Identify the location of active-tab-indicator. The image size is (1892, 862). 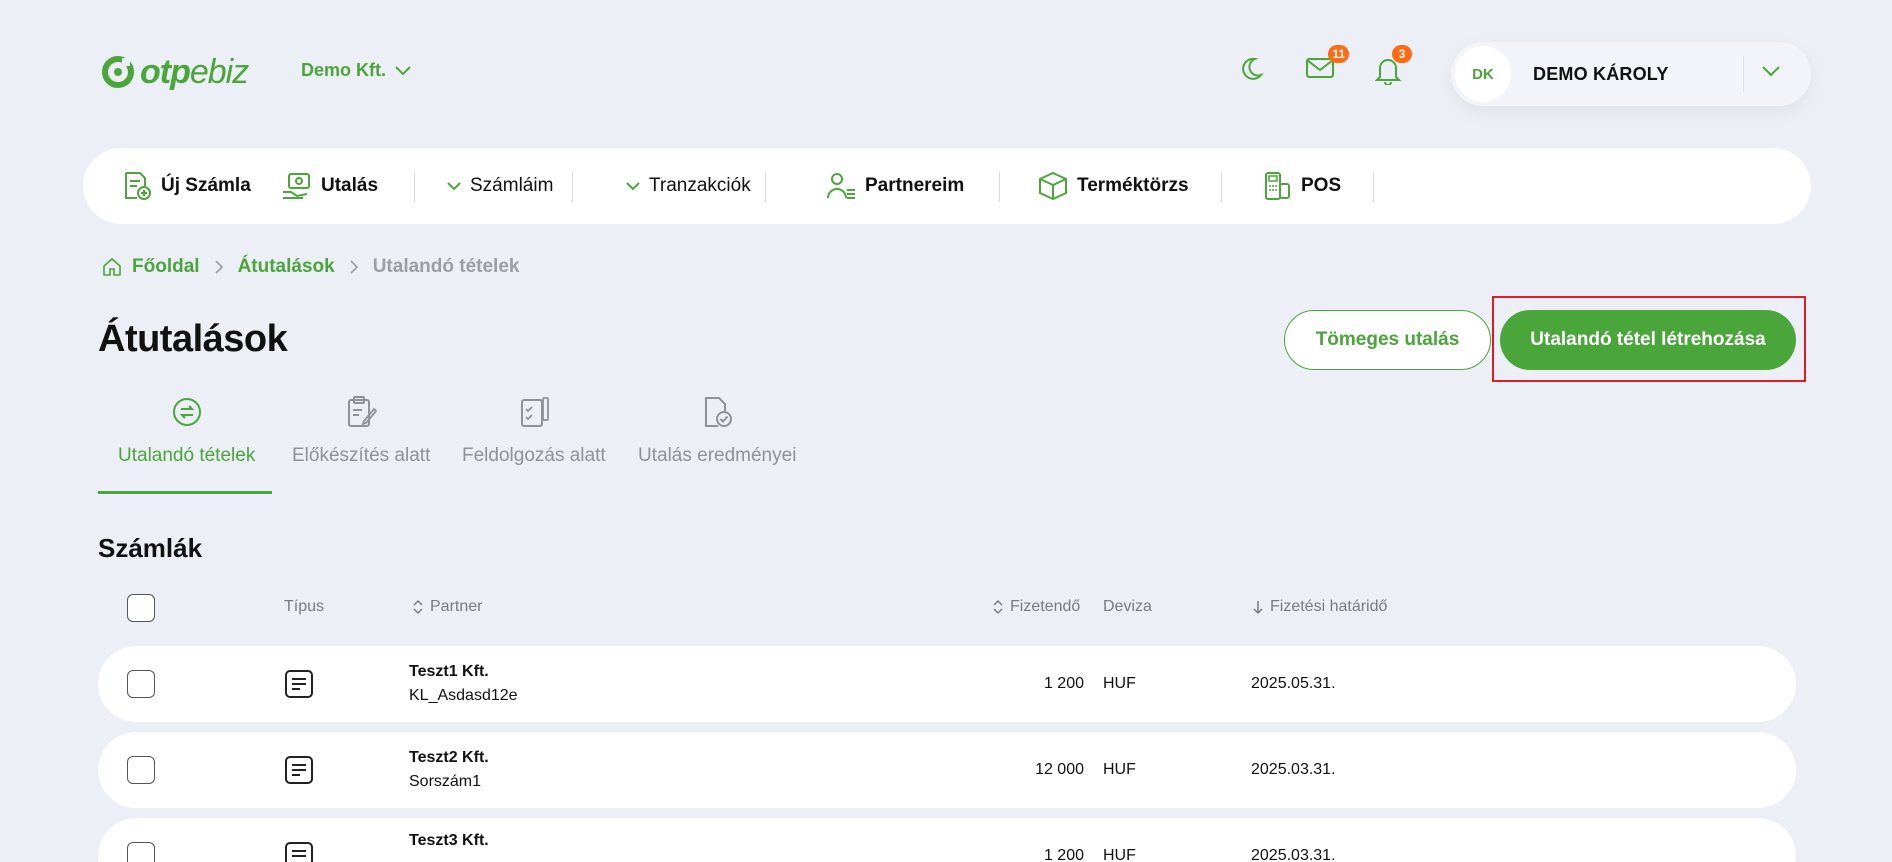
(185, 492).